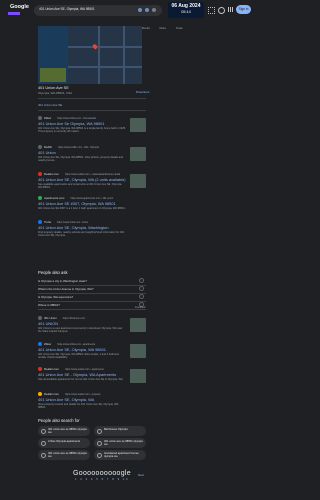 This screenshot has width=320, height=500. What do you see at coordinates (186, 12) in the screenshot?
I see `time-label: 05:14` at bounding box center [186, 12].